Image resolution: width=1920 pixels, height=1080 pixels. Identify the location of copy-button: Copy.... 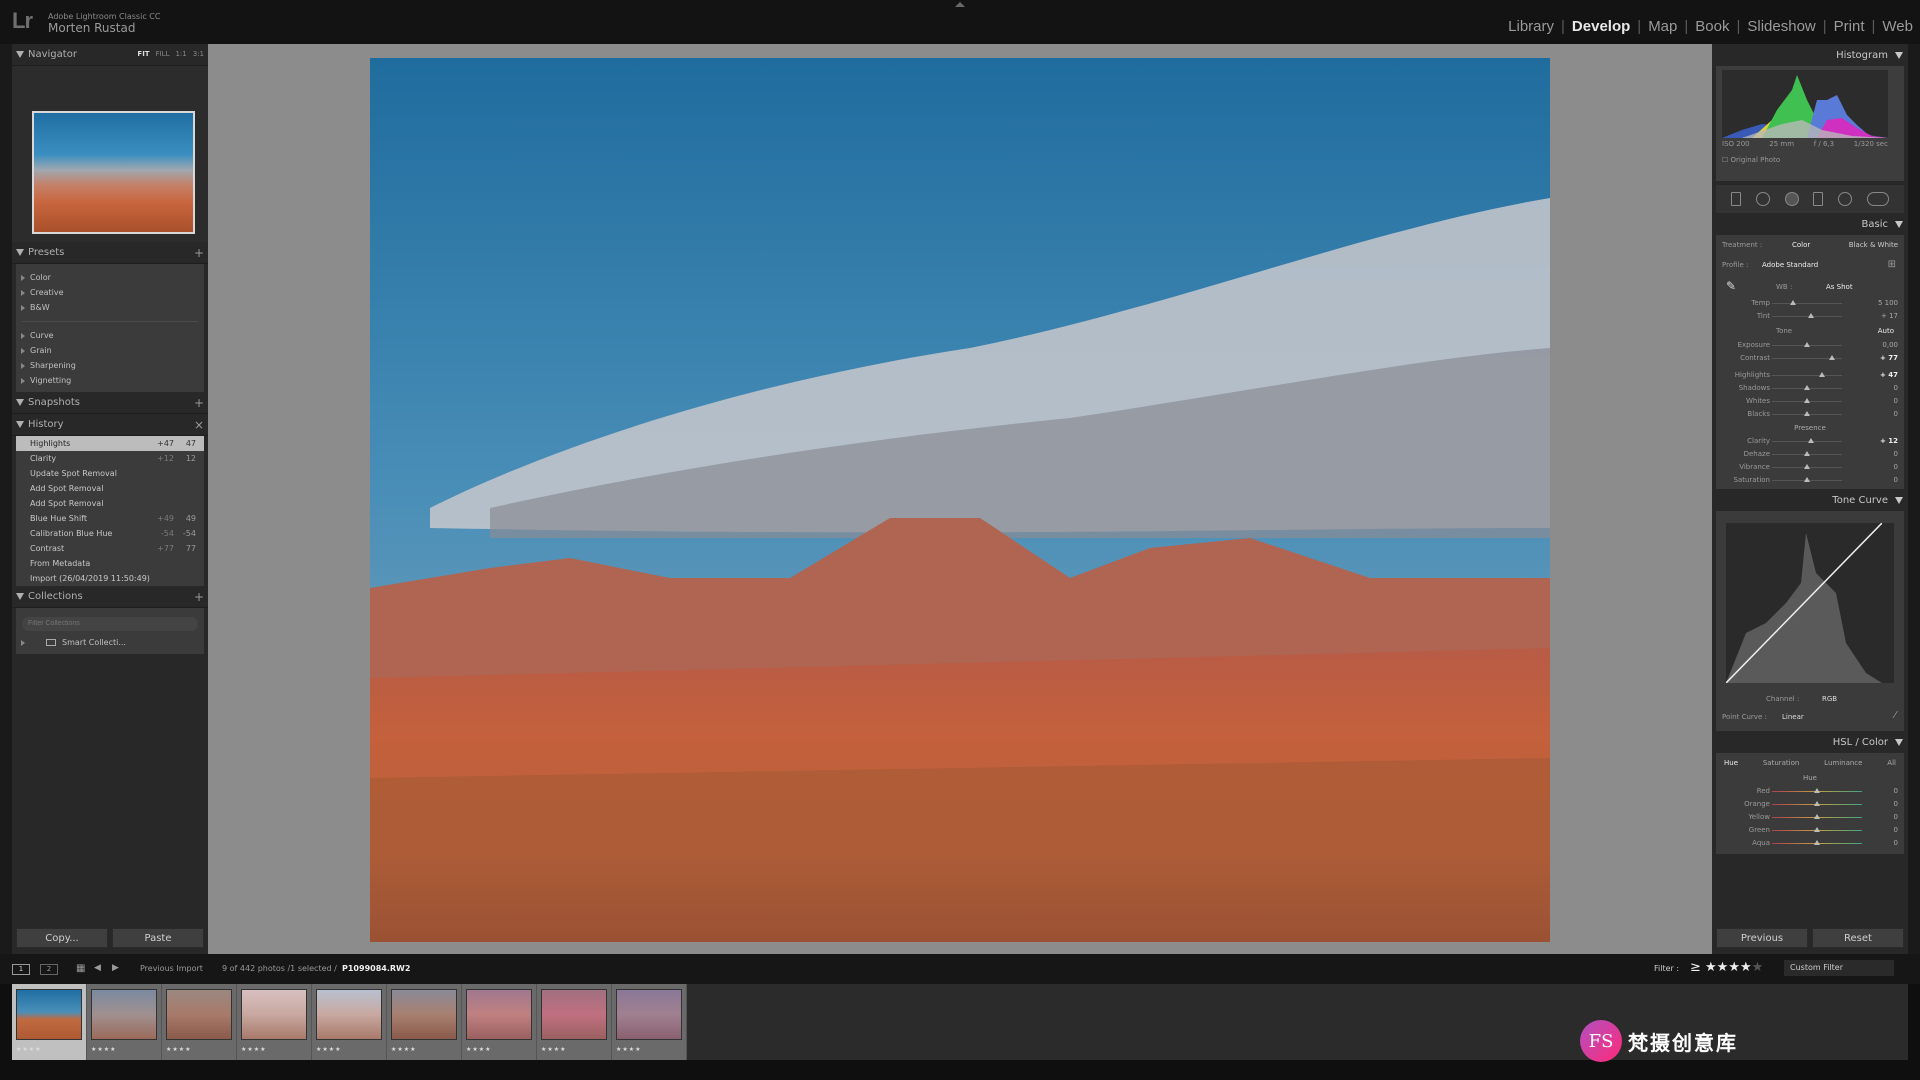
(62, 938).